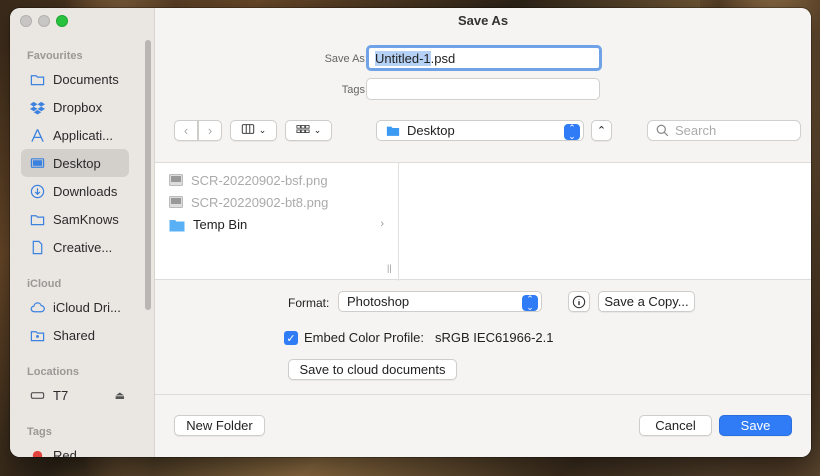  I want to click on tags-field, so click(483, 89).